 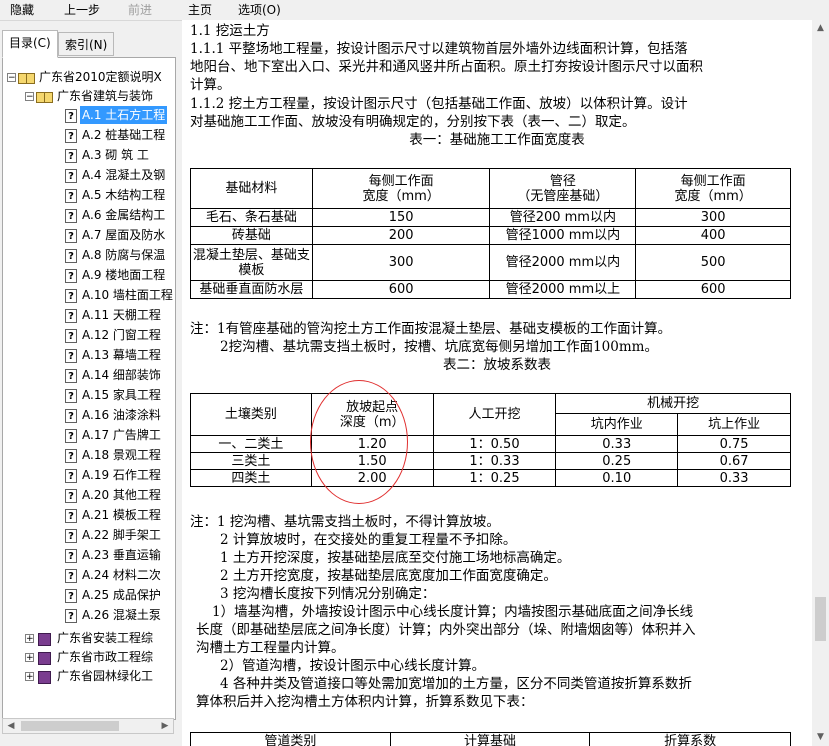 I want to click on tree-item: ? A.11 天棚工程, so click(x=114, y=315).